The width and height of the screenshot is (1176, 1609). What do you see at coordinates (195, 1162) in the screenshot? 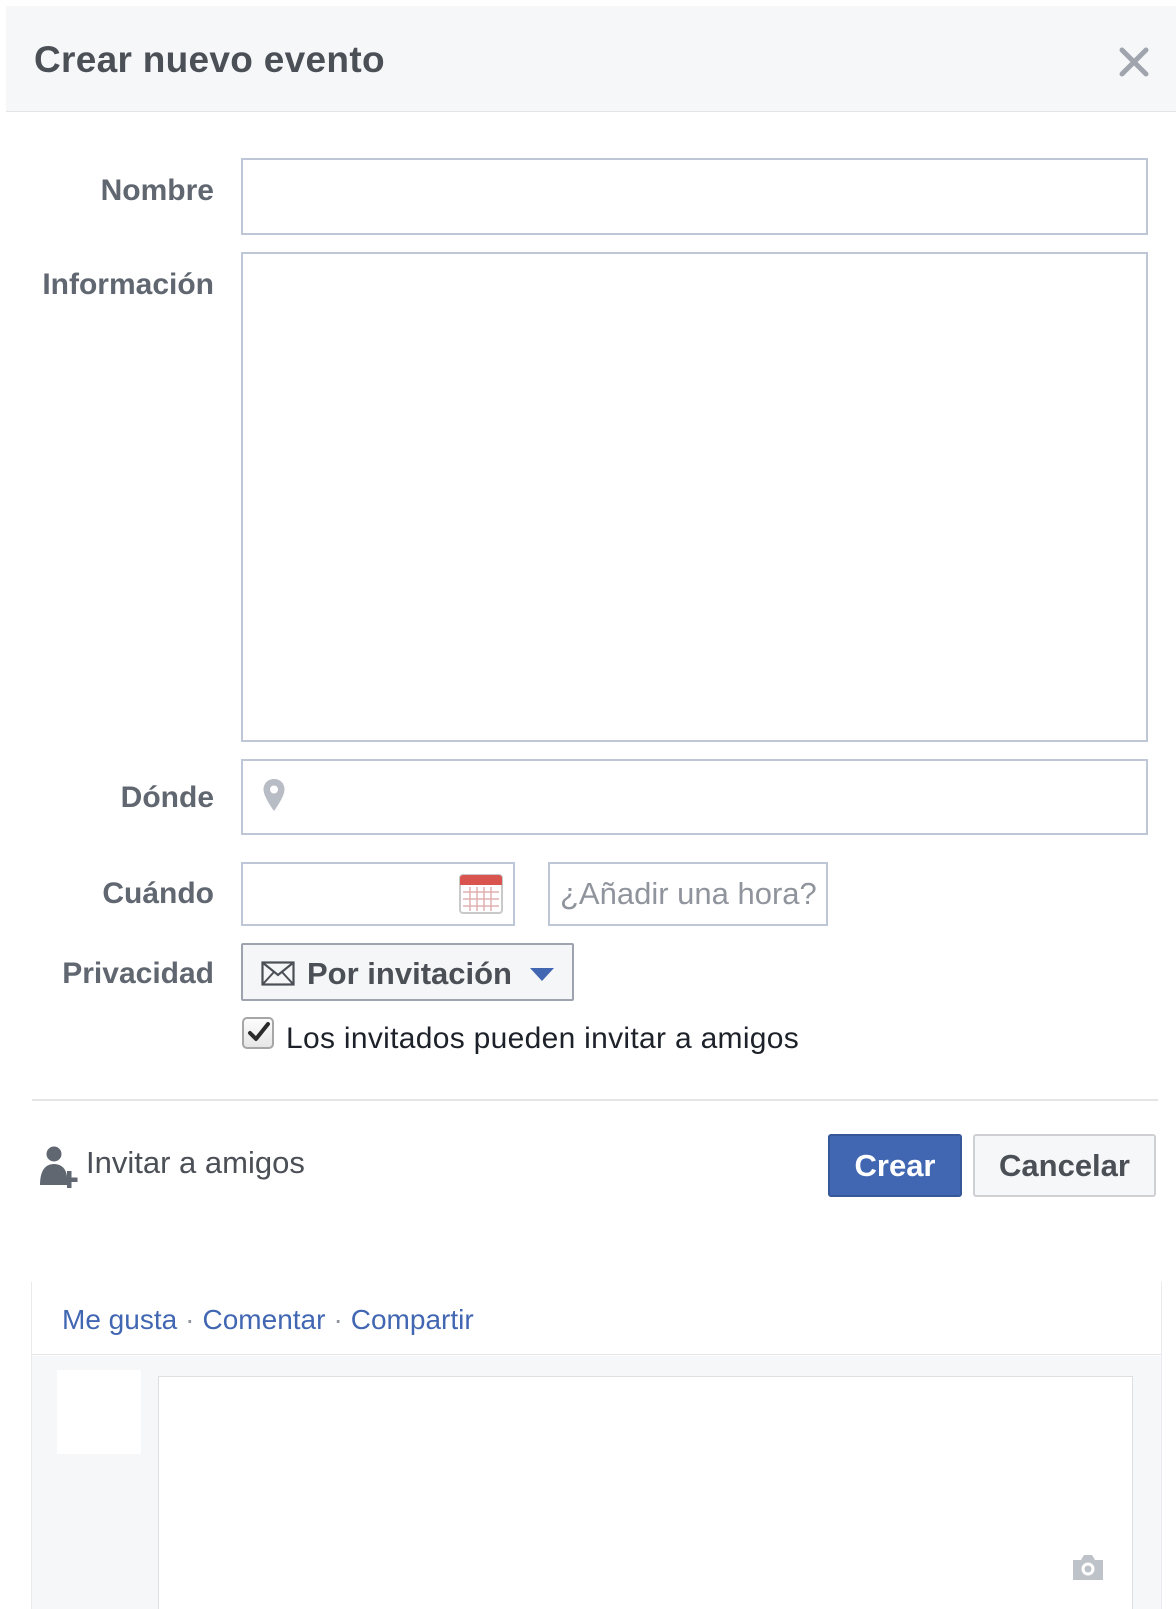
I see `invite-friends-label: Invitar a amigos` at bounding box center [195, 1162].